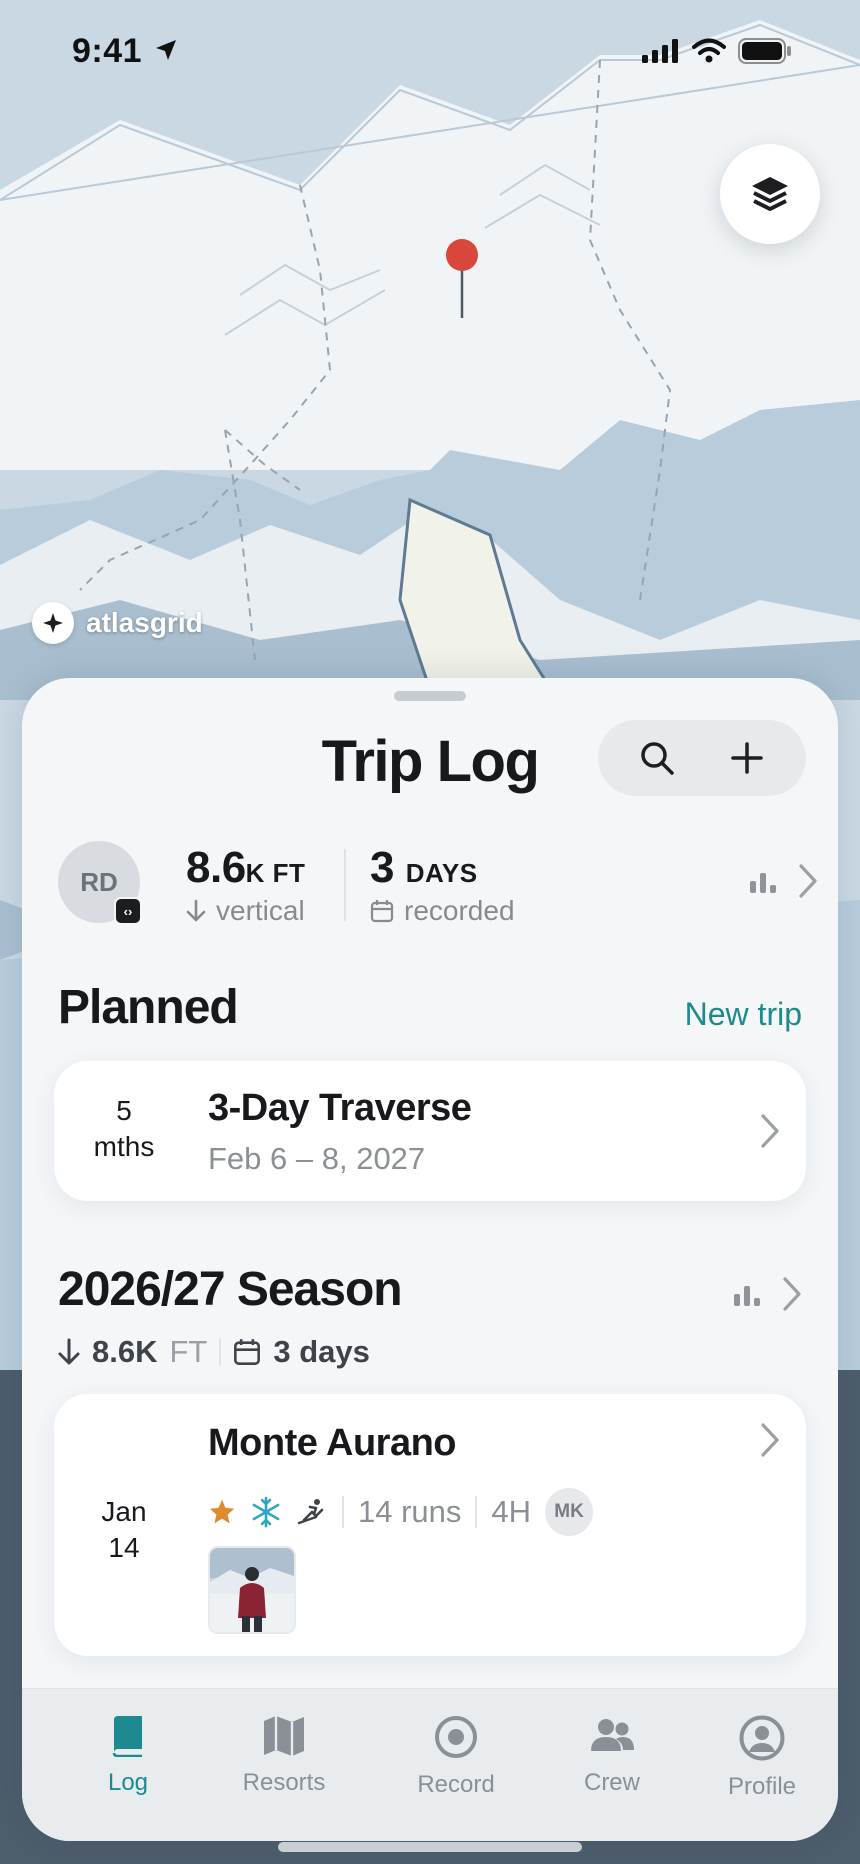  Describe the element at coordinates (148, 1007) in the screenshot. I see `planned-heading: Planned` at that location.